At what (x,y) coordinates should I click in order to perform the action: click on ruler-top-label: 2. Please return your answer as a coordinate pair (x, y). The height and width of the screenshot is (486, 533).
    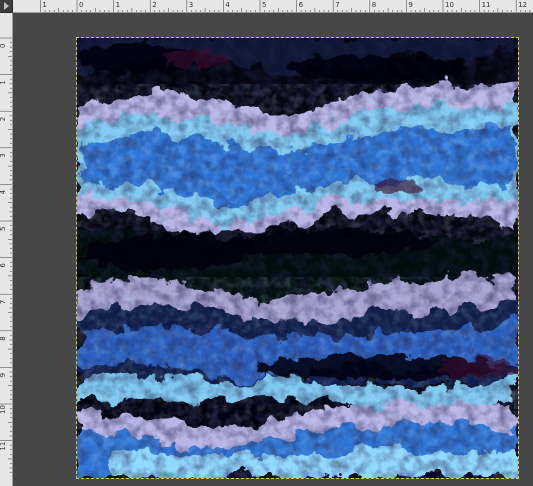
    Looking at the image, I should click on (154, 5).